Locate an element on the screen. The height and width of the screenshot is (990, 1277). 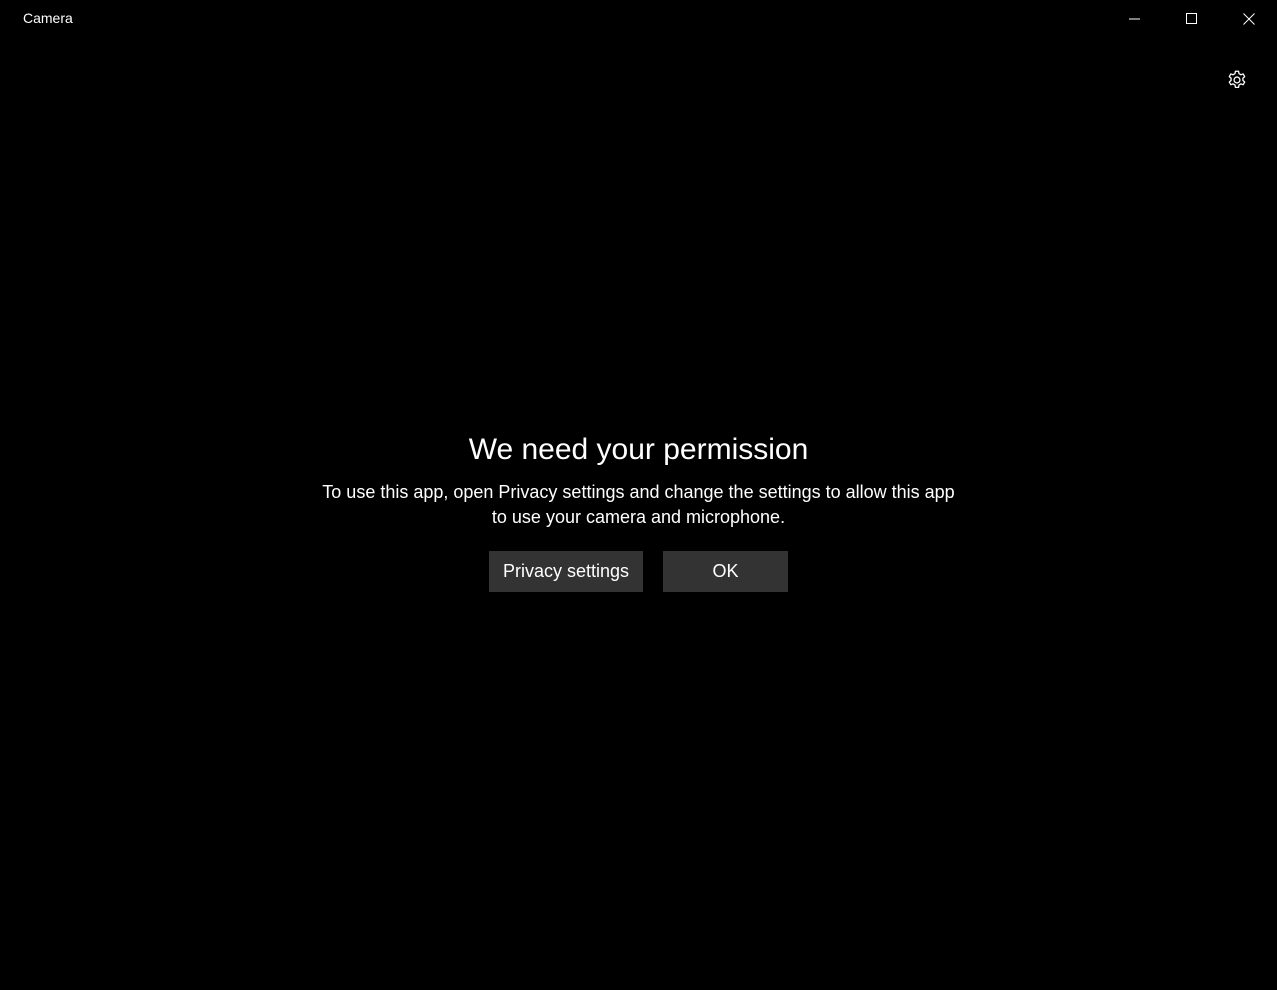
minimize-button is located at coordinates (1134, 18).